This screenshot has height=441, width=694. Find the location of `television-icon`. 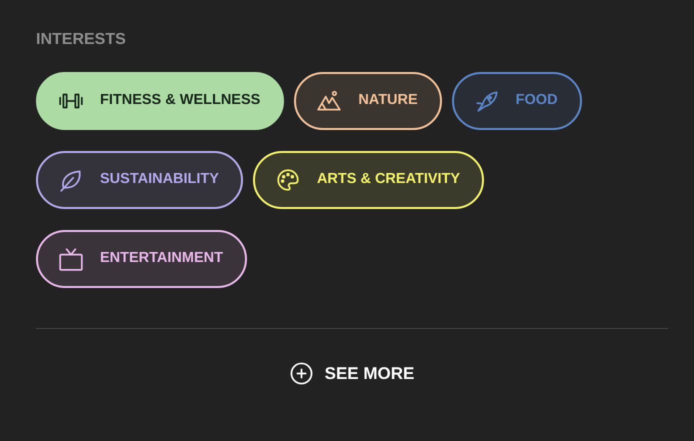

television-icon is located at coordinates (71, 259).